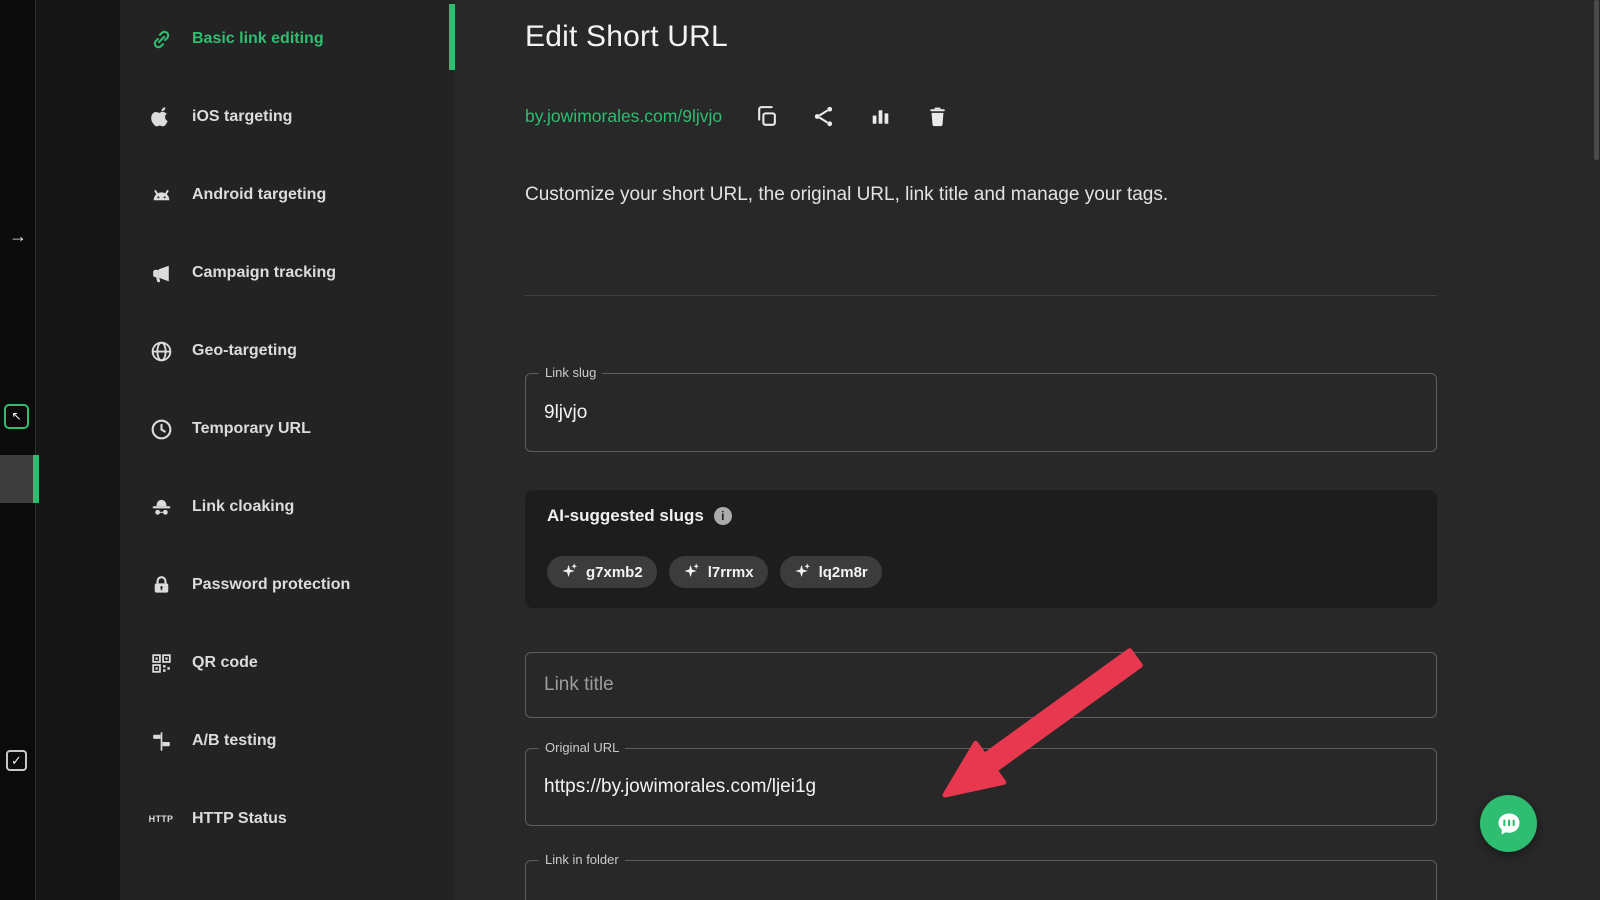 The height and width of the screenshot is (900, 1600). Describe the element at coordinates (722, 516) in the screenshot. I see `info-icon: i` at that location.